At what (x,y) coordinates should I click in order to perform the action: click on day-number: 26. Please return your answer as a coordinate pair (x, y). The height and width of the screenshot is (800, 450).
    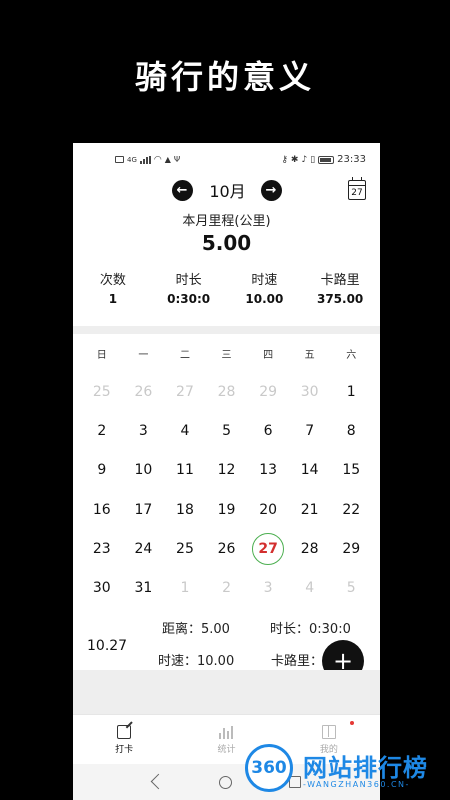
    Looking at the image, I should click on (143, 391).